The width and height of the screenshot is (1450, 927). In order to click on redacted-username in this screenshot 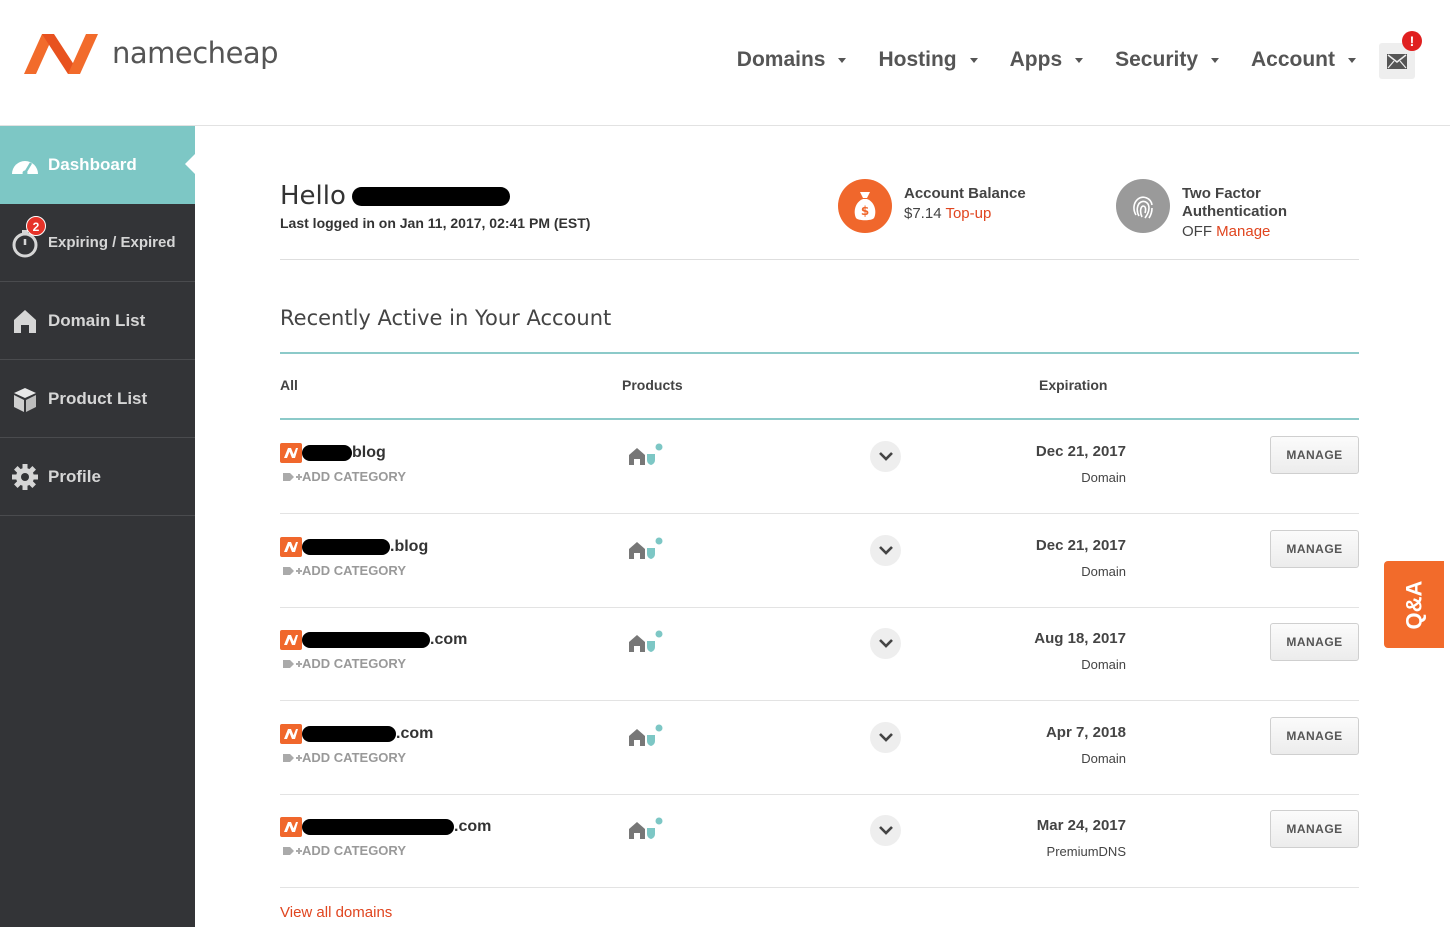, I will do `click(430, 196)`.